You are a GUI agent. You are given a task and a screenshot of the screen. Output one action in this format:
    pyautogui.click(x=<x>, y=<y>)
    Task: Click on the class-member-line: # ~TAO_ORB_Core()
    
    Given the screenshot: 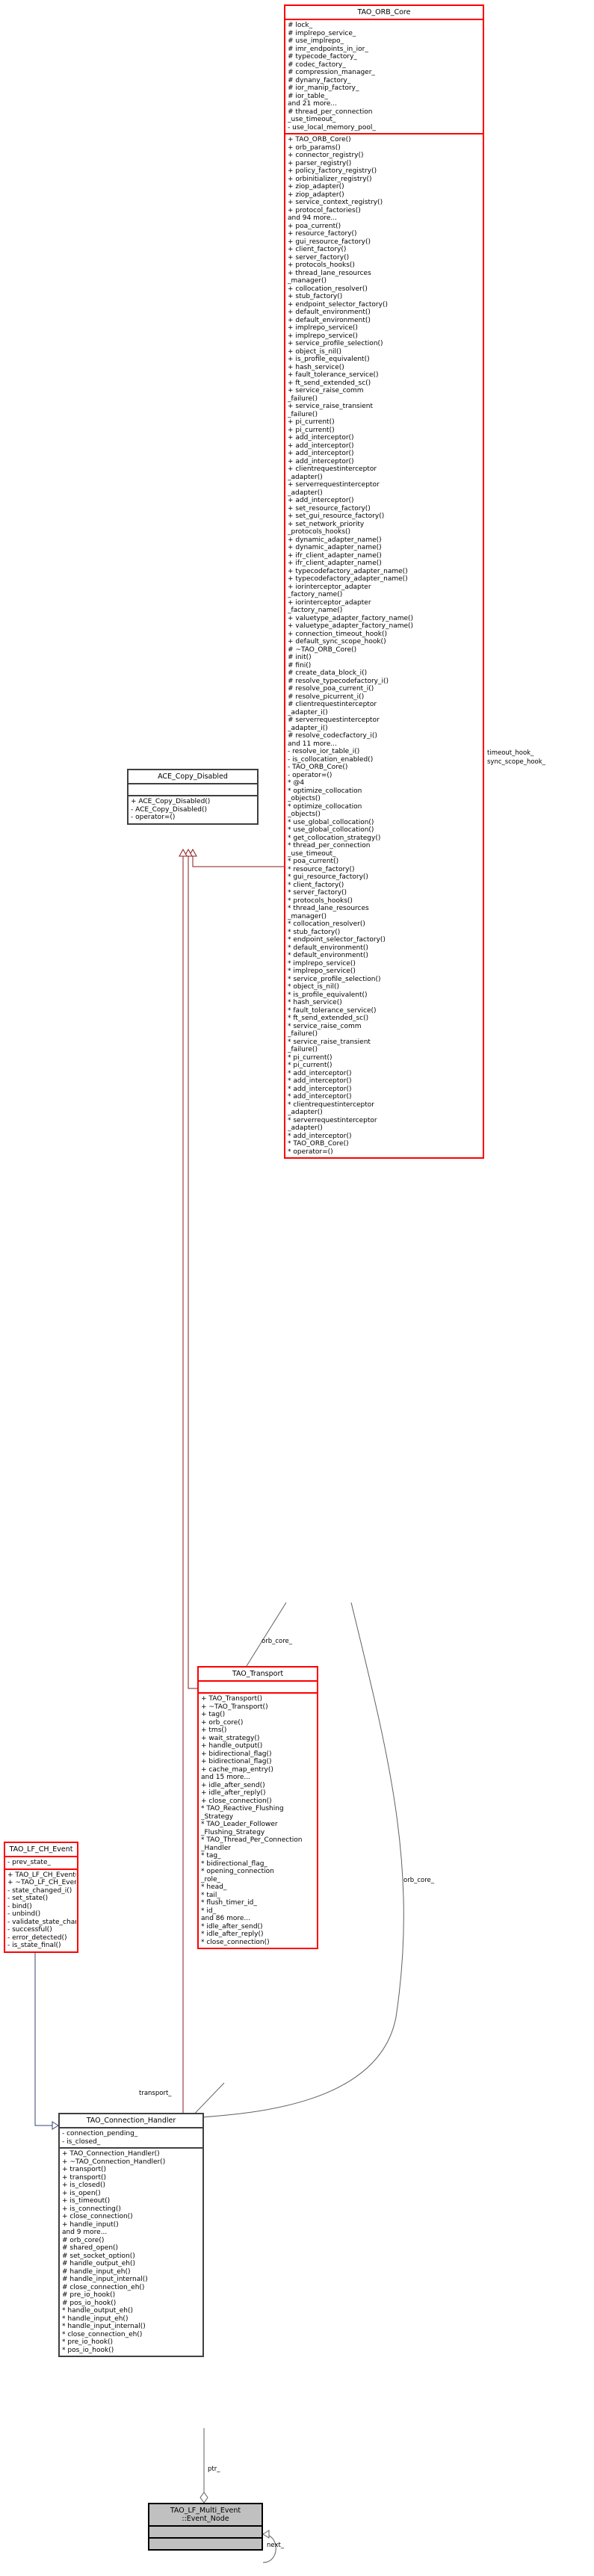 What is the action you would take?
    pyautogui.click(x=322, y=649)
    